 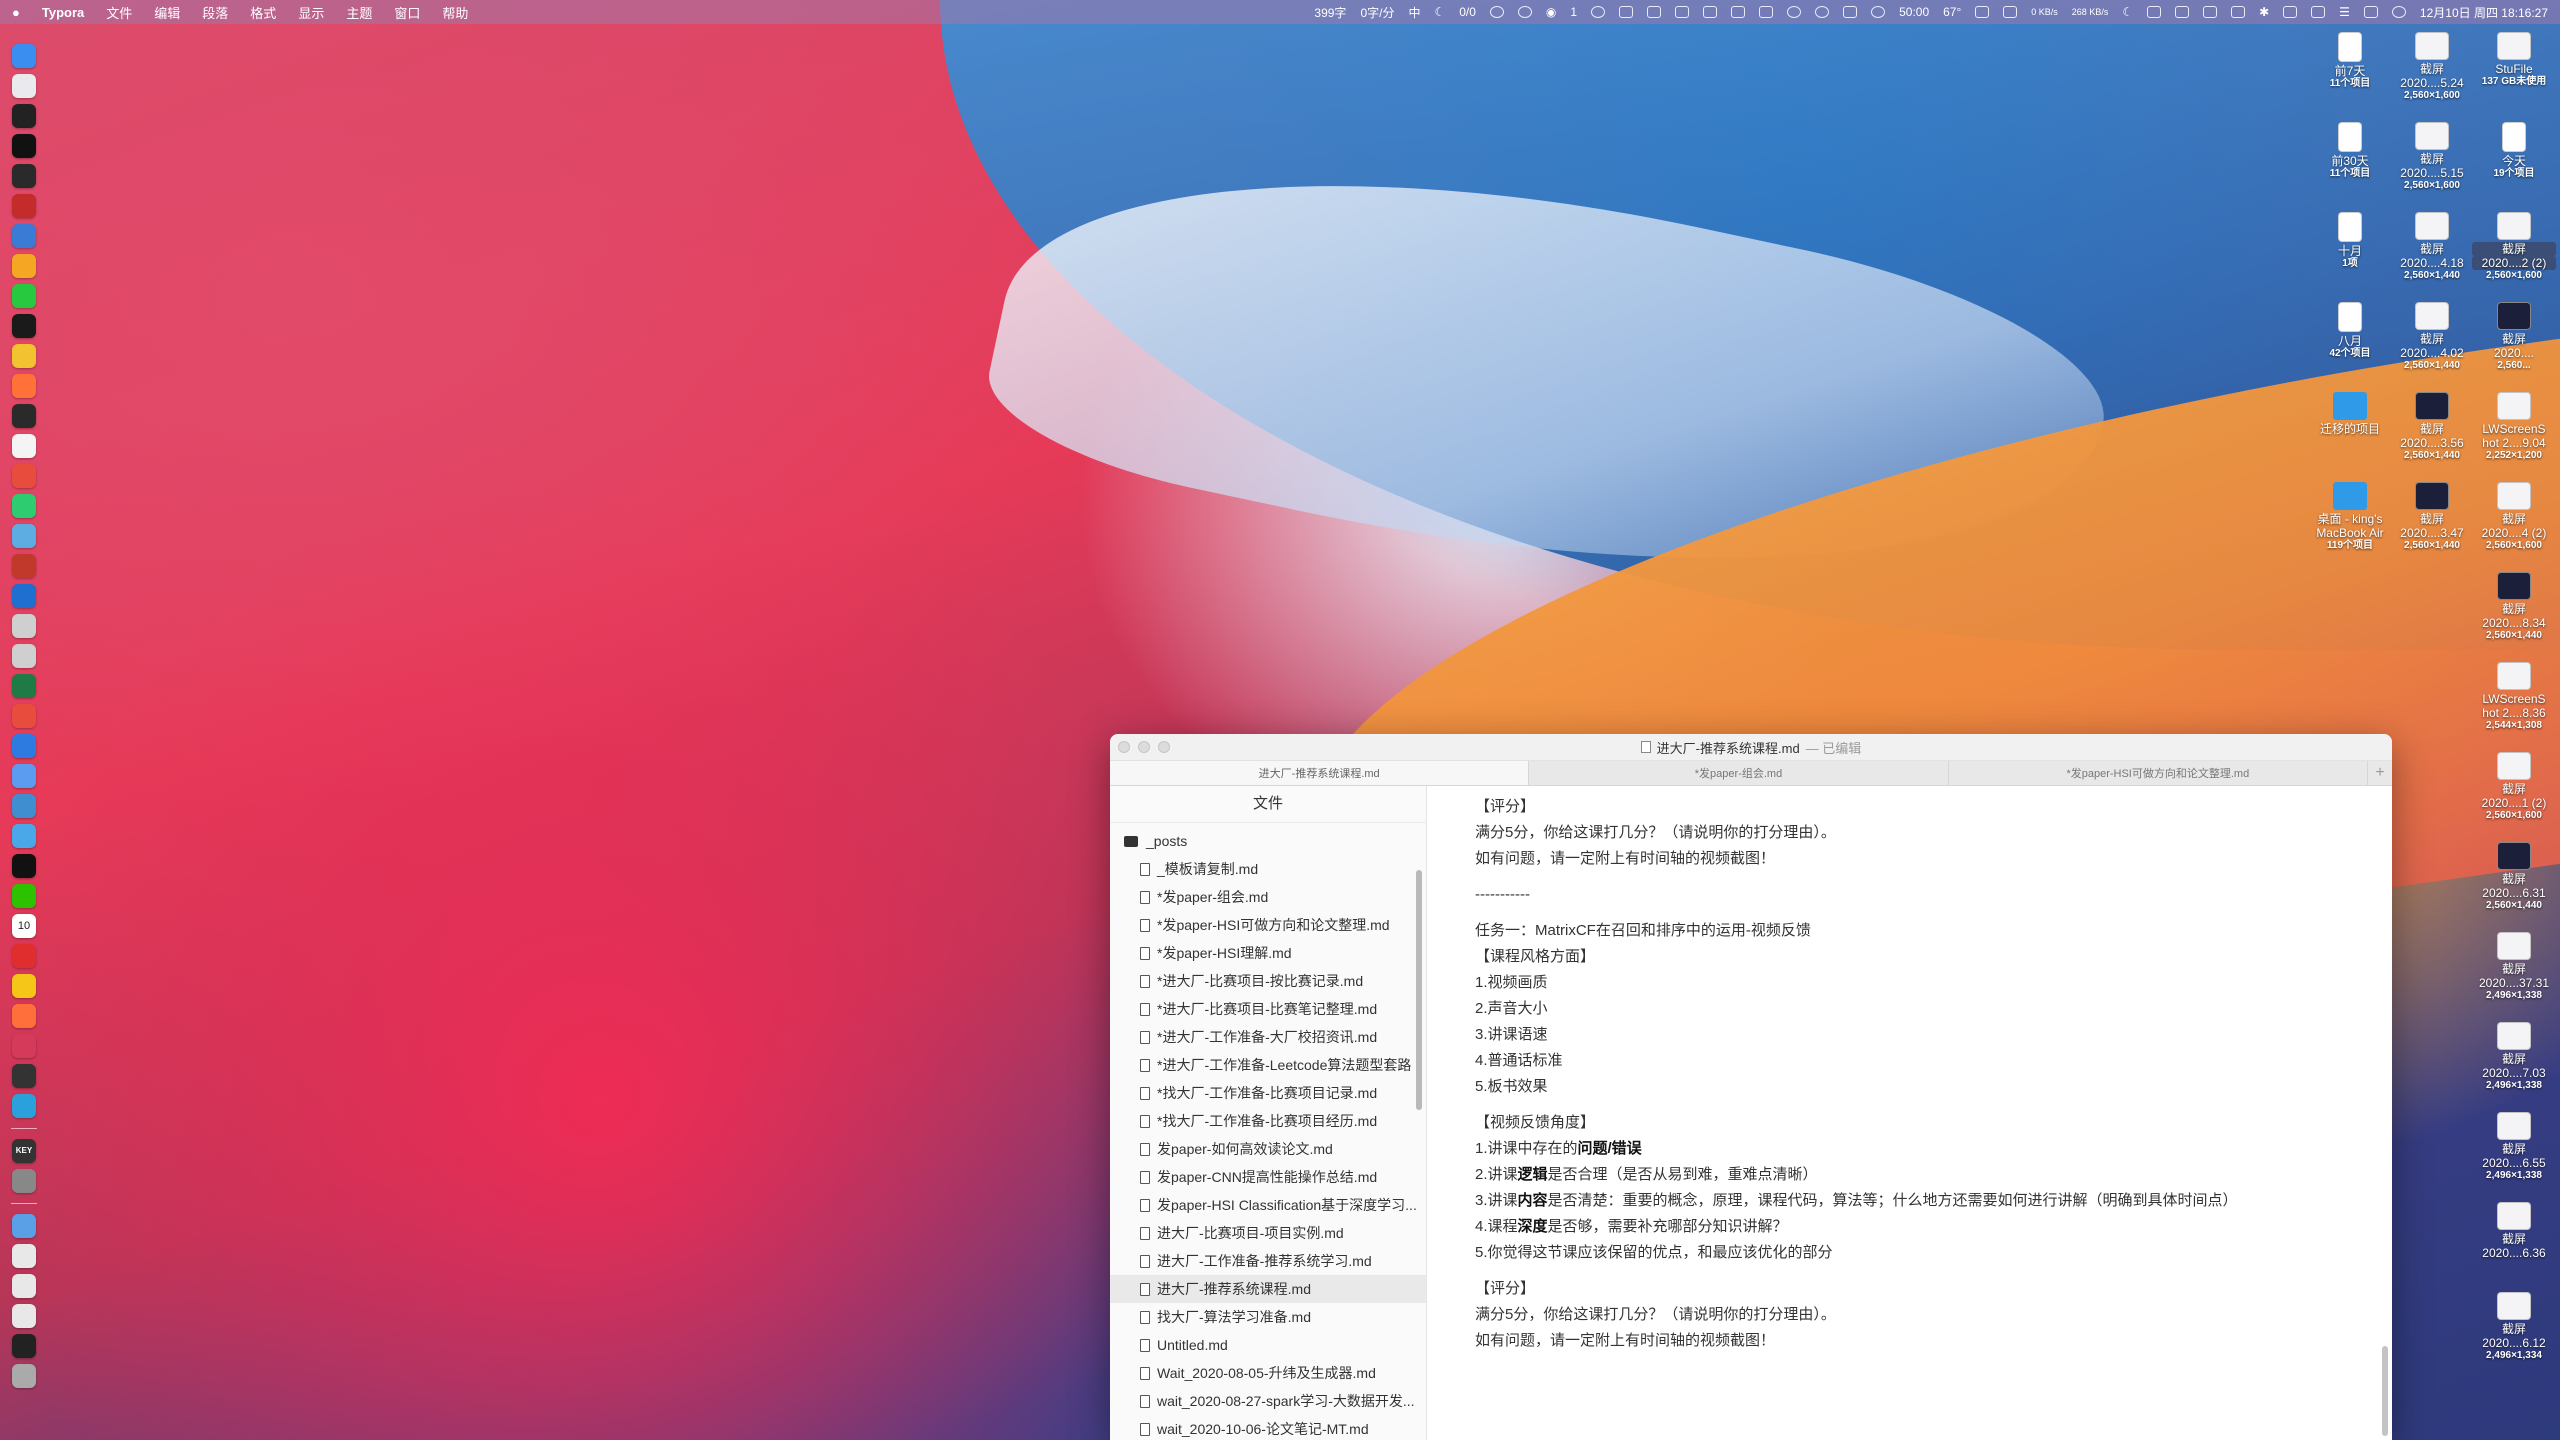 I want to click on clock: 12月10日 周四 18:16:27, so click(x=2484, y=12).